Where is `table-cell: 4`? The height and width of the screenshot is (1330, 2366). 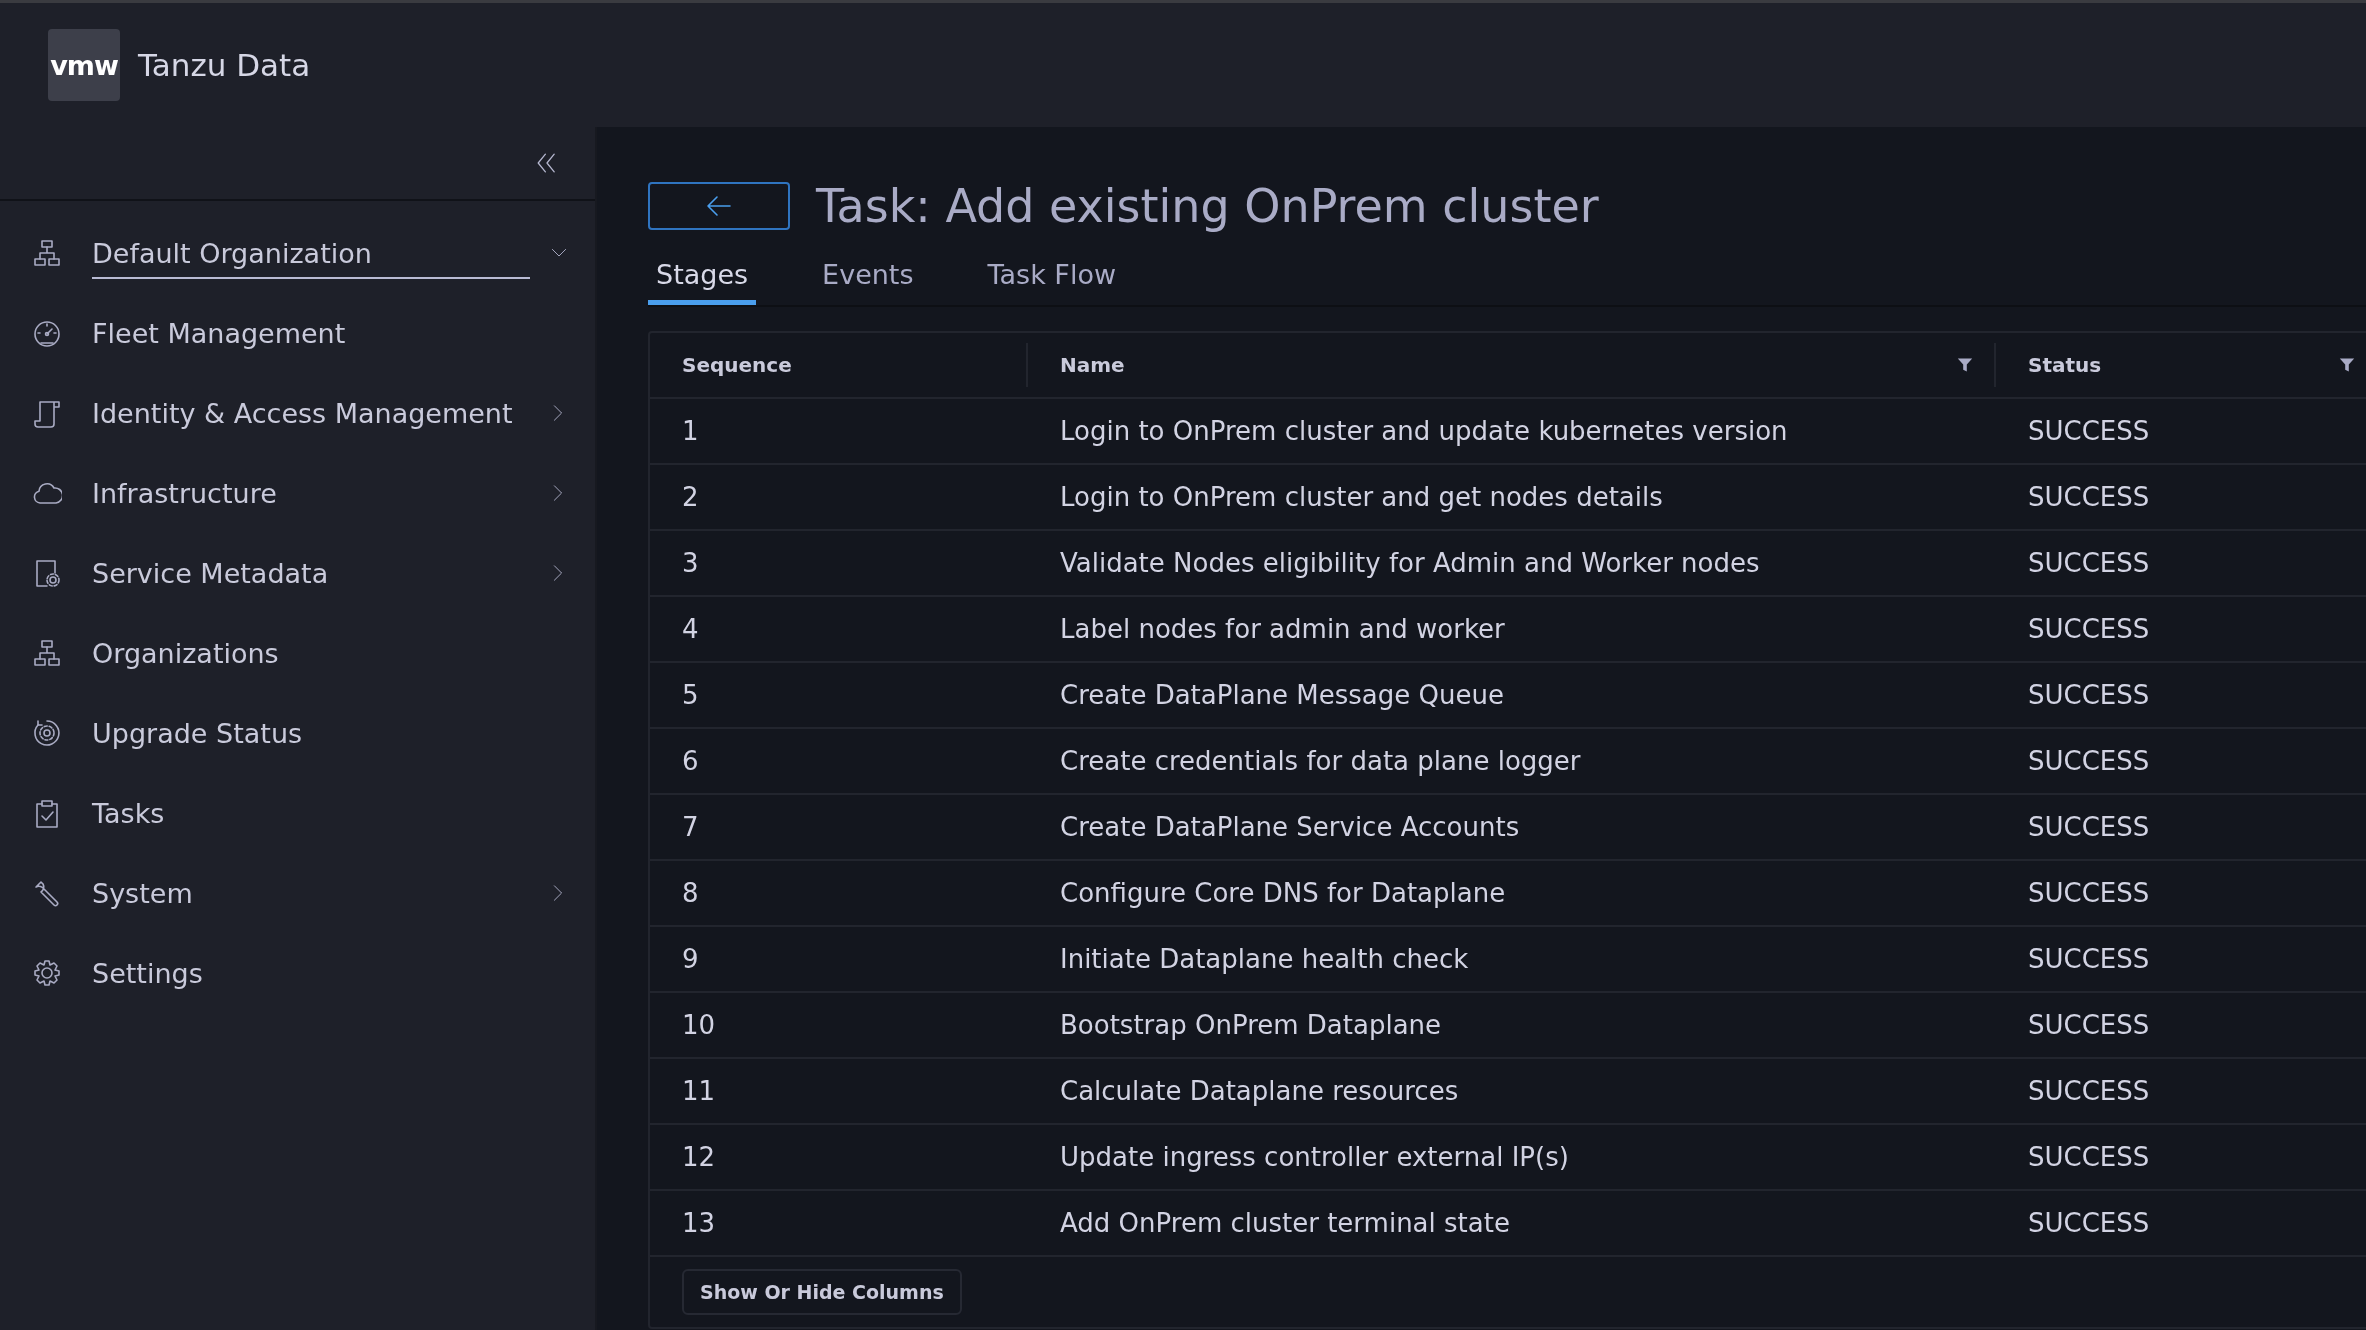
table-cell: 4 is located at coordinates (690, 629).